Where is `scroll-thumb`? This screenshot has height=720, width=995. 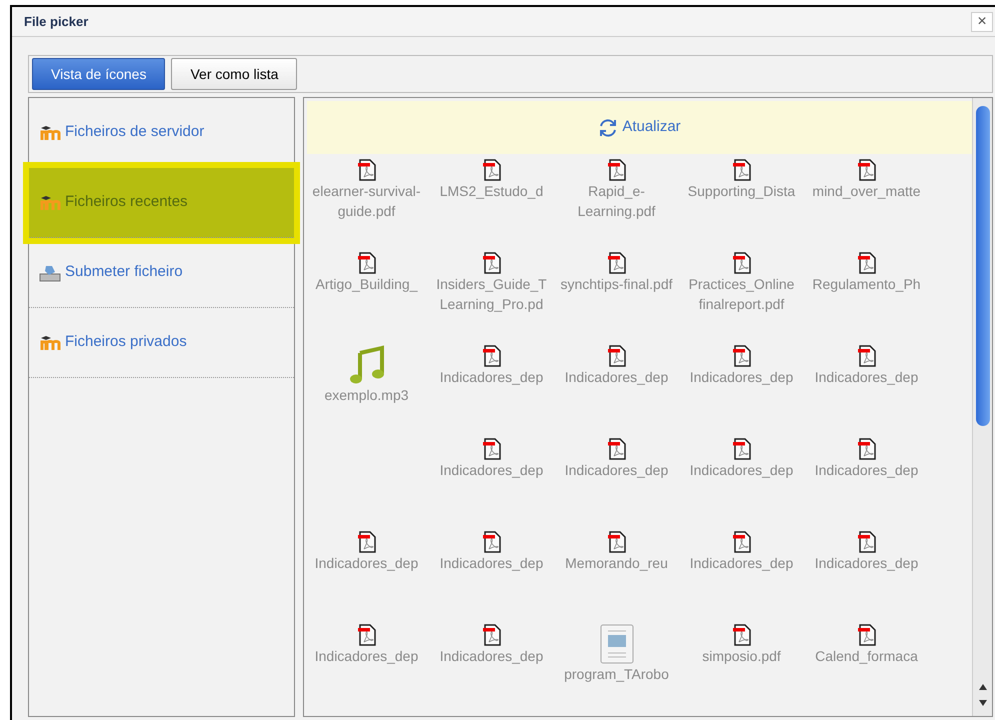 scroll-thumb is located at coordinates (983, 266).